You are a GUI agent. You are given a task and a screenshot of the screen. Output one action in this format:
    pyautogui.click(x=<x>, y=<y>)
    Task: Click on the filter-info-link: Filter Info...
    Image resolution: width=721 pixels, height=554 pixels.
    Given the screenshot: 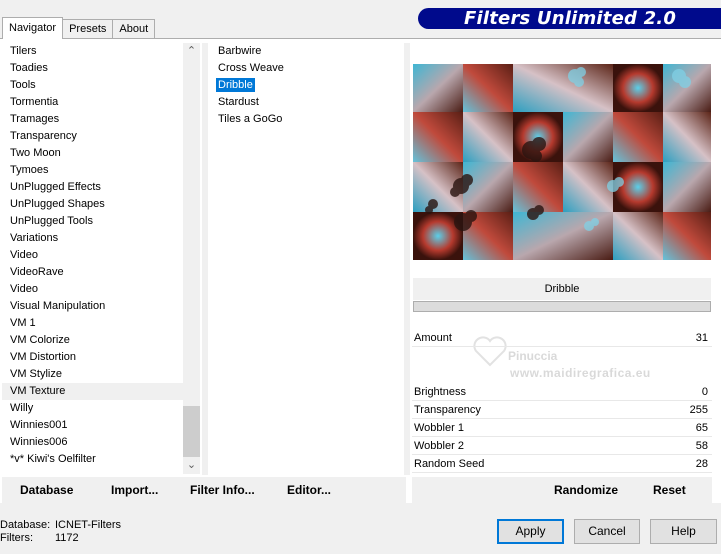 What is the action you would take?
    pyautogui.click(x=222, y=490)
    